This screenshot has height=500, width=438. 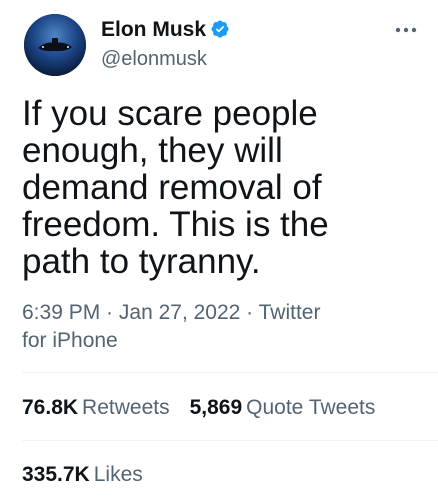 I want to click on retweets-count: 76.8K, so click(x=50, y=407).